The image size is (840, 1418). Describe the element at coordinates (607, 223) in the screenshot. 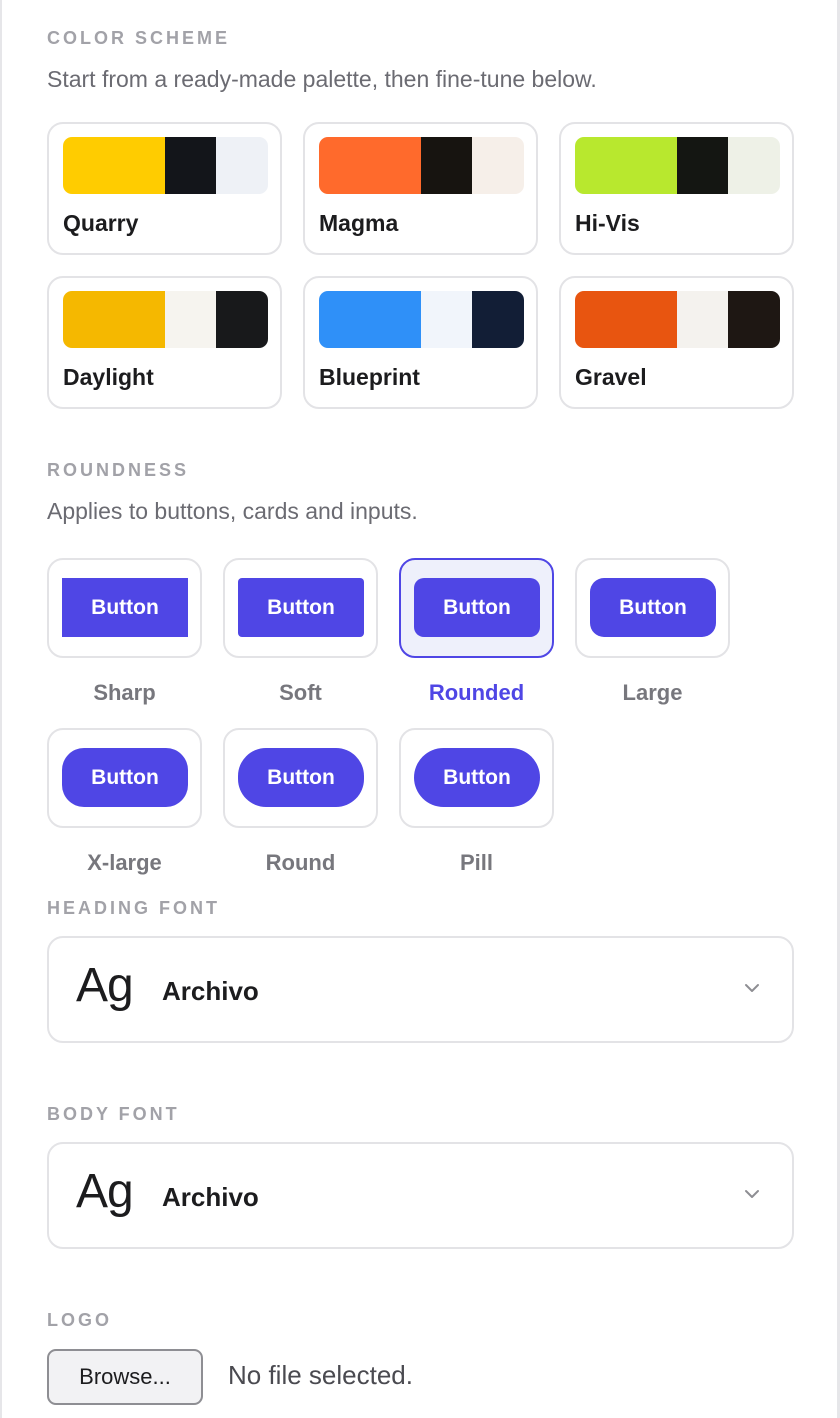

I see `scheme-name: Hi-Vis` at that location.